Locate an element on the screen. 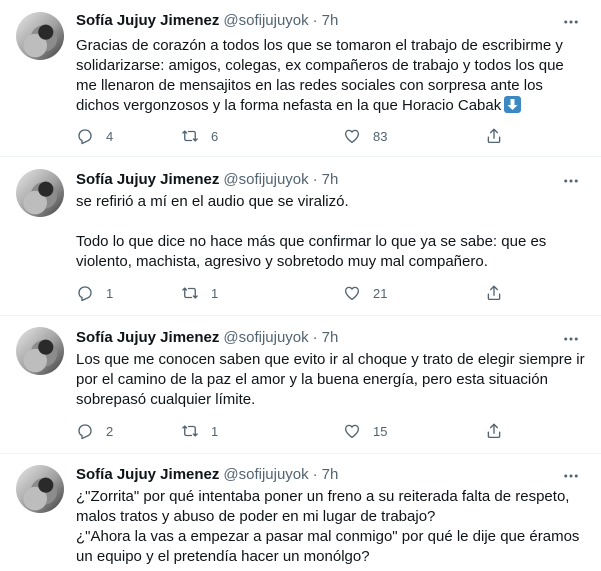 The height and width of the screenshot is (571, 601). reply-count: 2 is located at coordinates (110, 431).